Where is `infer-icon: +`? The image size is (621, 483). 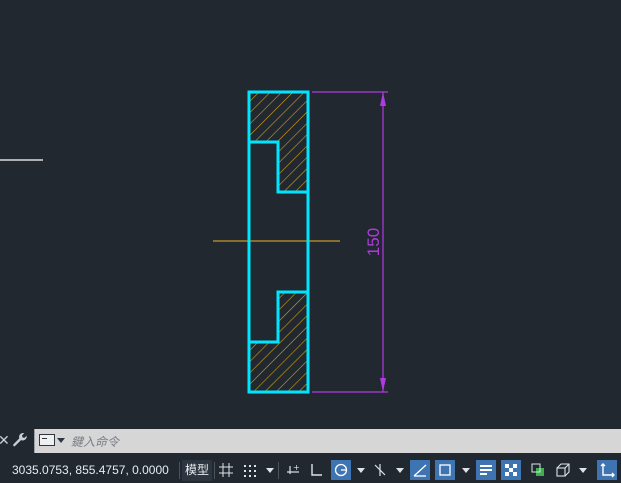
infer-icon: + is located at coordinates (293, 470).